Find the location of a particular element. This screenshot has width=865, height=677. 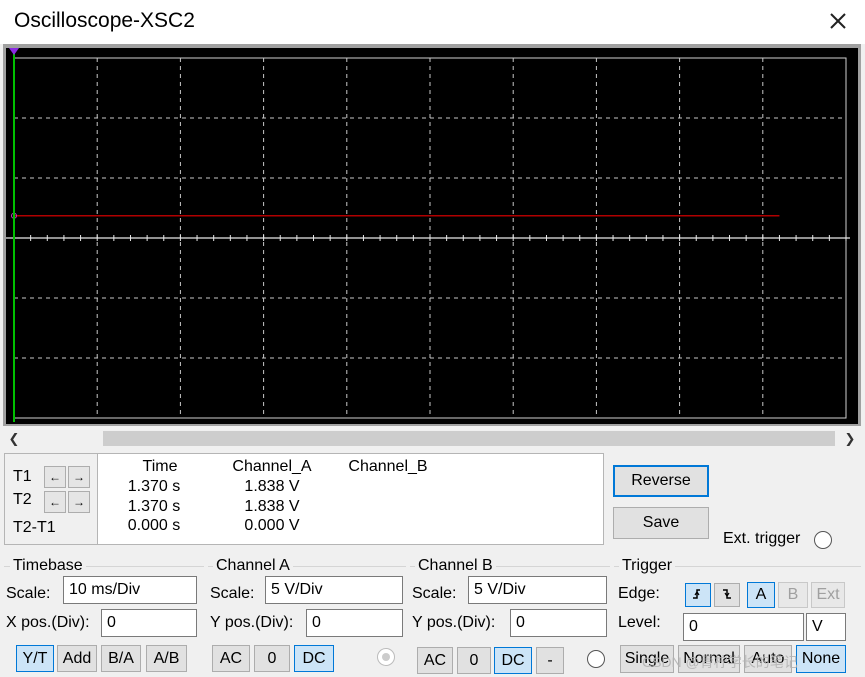

channel-a-zero-button: 0 is located at coordinates (272, 658).